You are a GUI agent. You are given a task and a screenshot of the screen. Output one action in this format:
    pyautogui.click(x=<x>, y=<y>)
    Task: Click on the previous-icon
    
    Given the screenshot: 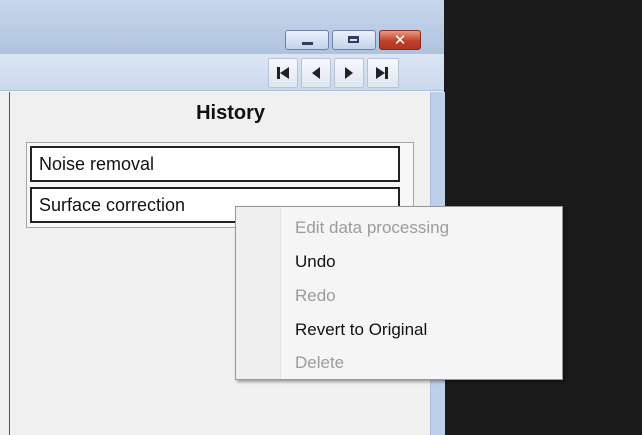 What is the action you would take?
    pyautogui.click(x=316, y=73)
    